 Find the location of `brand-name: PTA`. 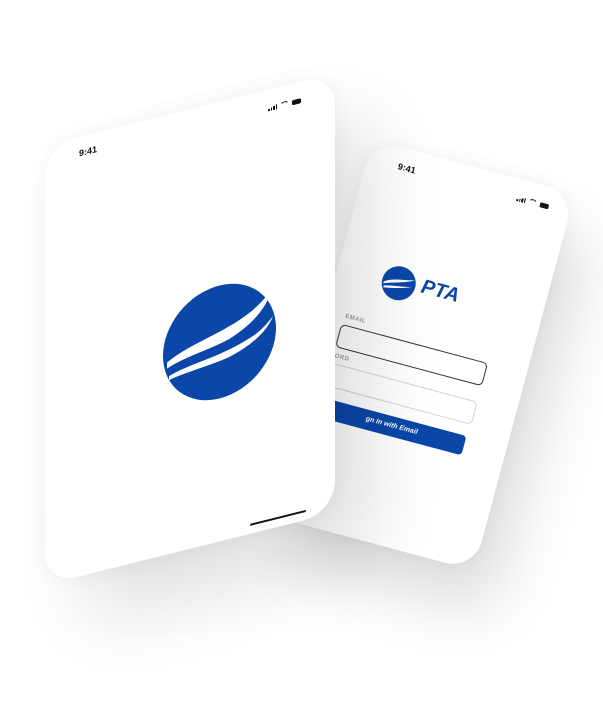

brand-name: PTA is located at coordinates (440, 291).